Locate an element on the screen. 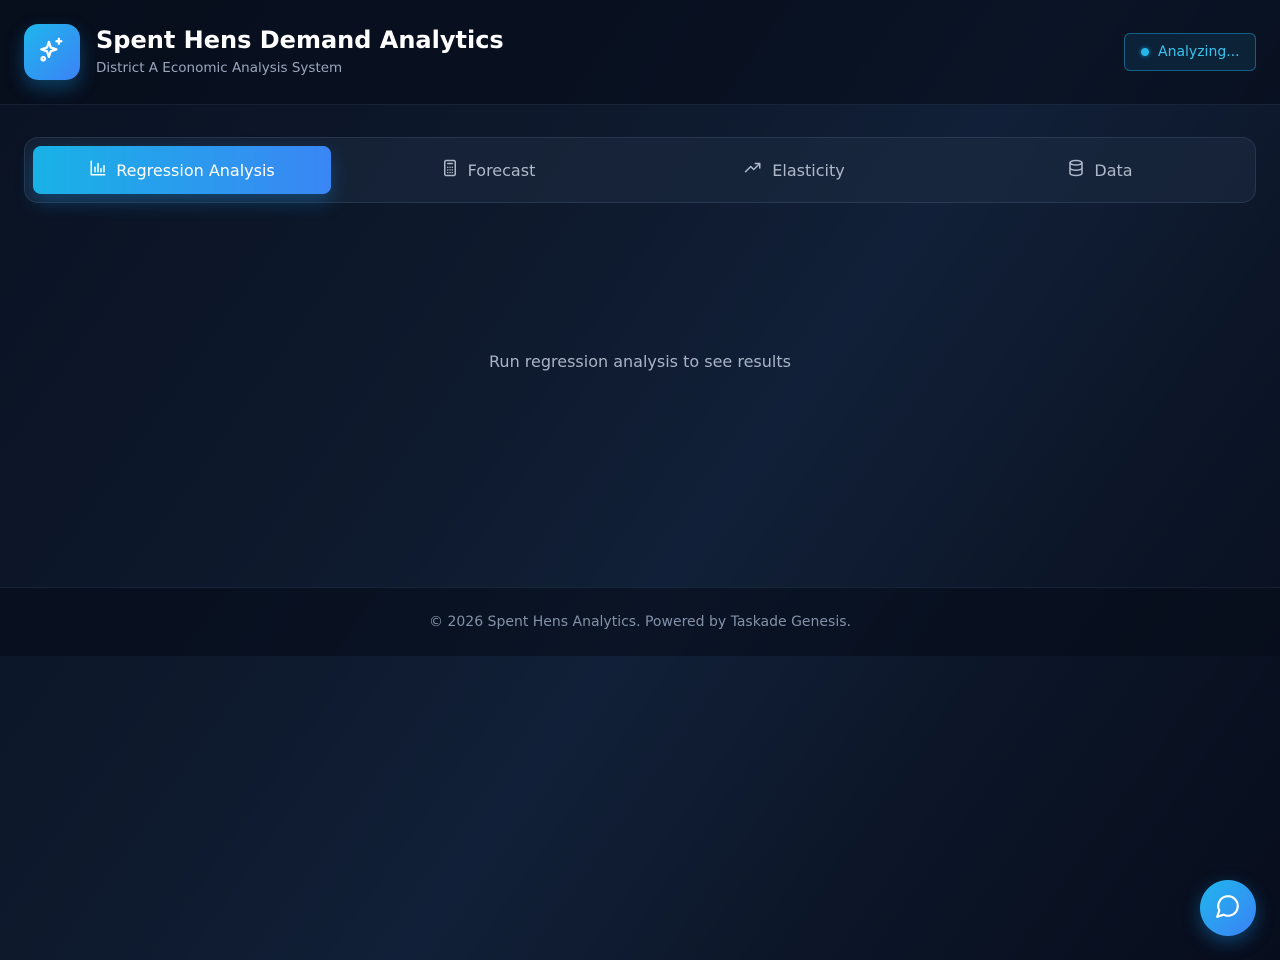 This screenshot has width=1280, height=960. app-title: Spent Hens Demand Analytics is located at coordinates (300, 40).